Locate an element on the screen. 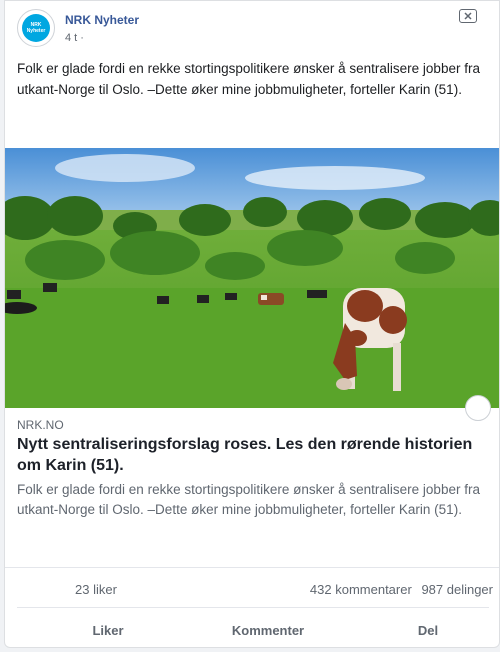  stats-right: 432 kommentarer 987 delinger is located at coordinates (401, 589).